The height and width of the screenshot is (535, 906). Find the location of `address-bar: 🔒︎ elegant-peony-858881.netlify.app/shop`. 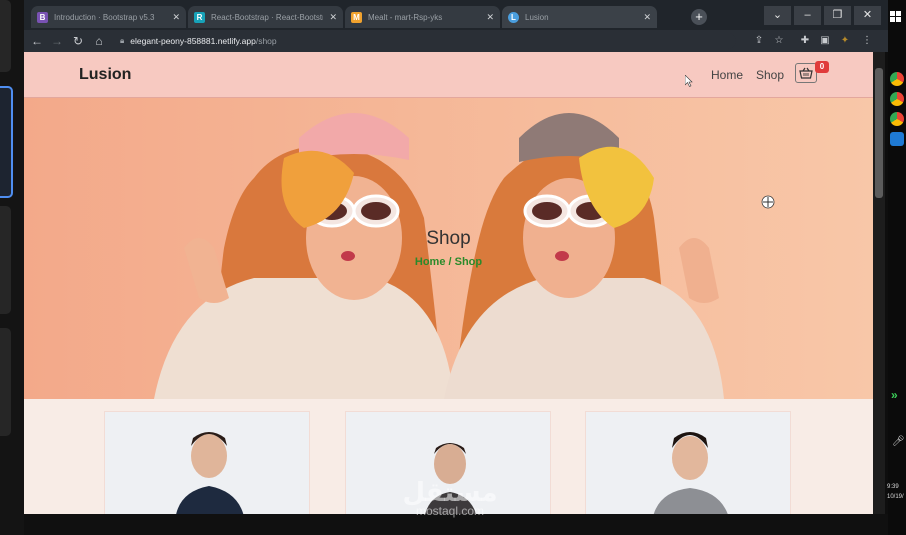

address-bar: 🔒︎ elegant-peony-858881.netlify.app/shop is located at coordinates (428, 41).